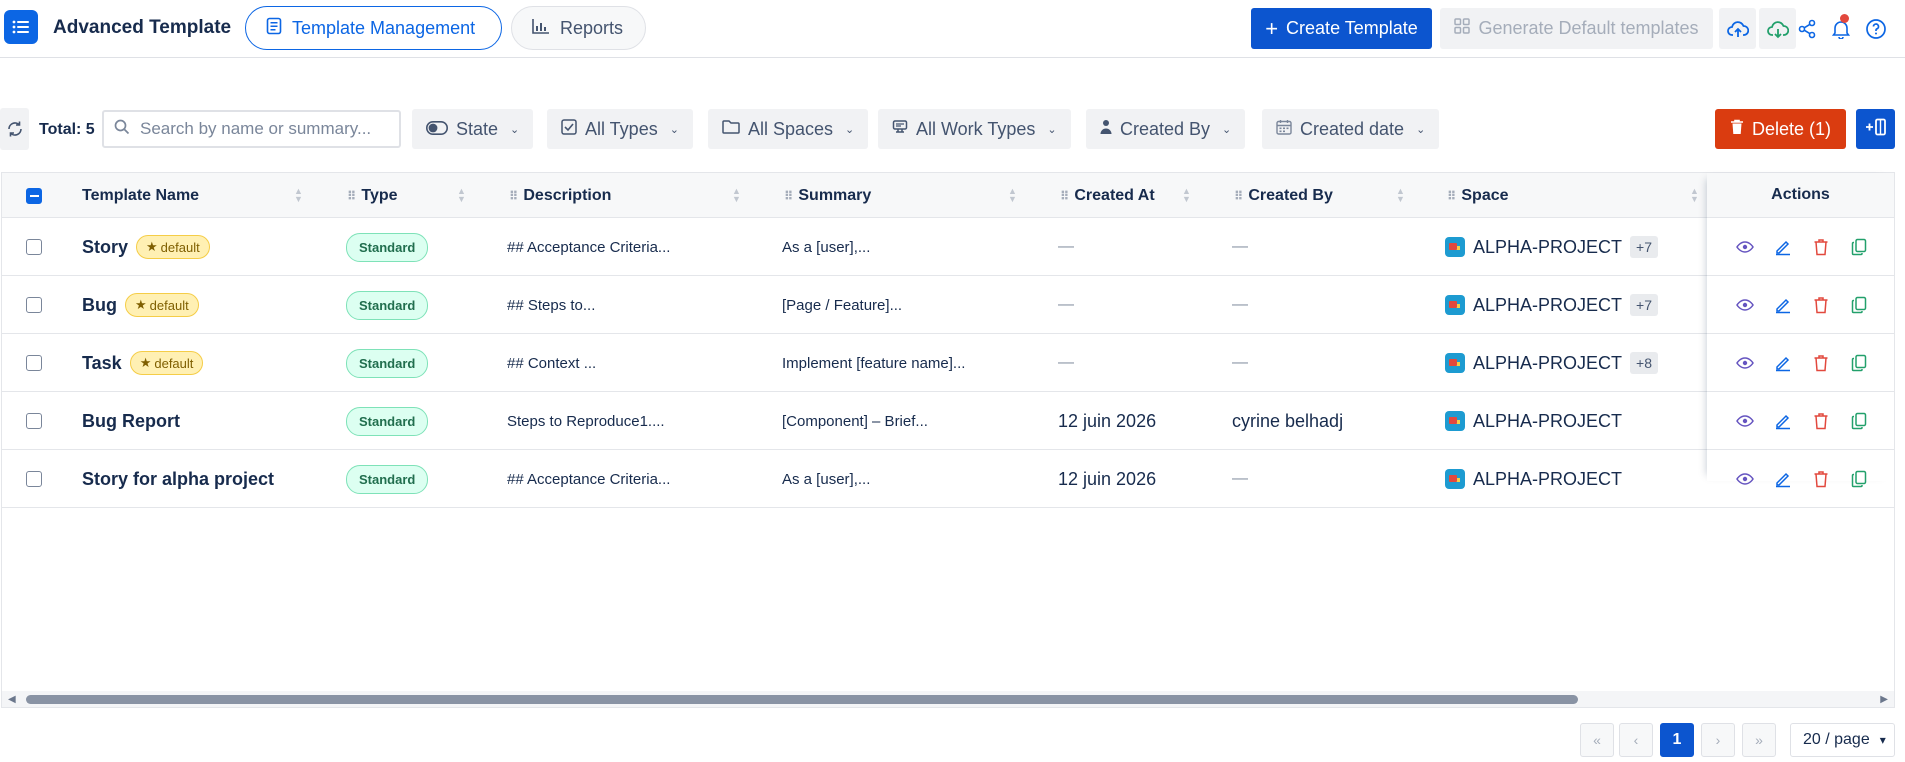  What do you see at coordinates (1455, 421) in the screenshot?
I see `project-icon` at bounding box center [1455, 421].